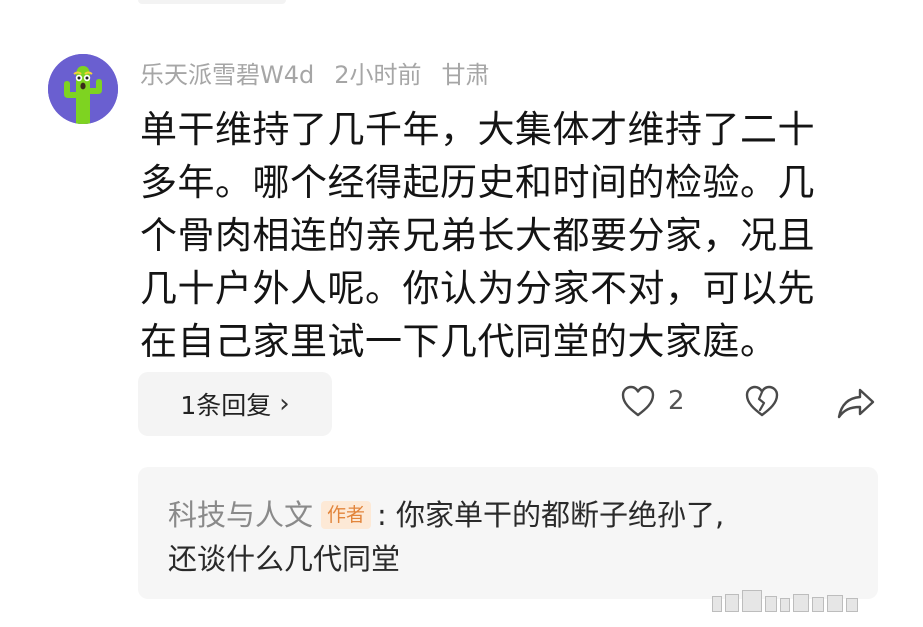 The width and height of the screenshot is (923, 627). I want to click on view-replies-button: 1条回复 ›, so click(235, 404).